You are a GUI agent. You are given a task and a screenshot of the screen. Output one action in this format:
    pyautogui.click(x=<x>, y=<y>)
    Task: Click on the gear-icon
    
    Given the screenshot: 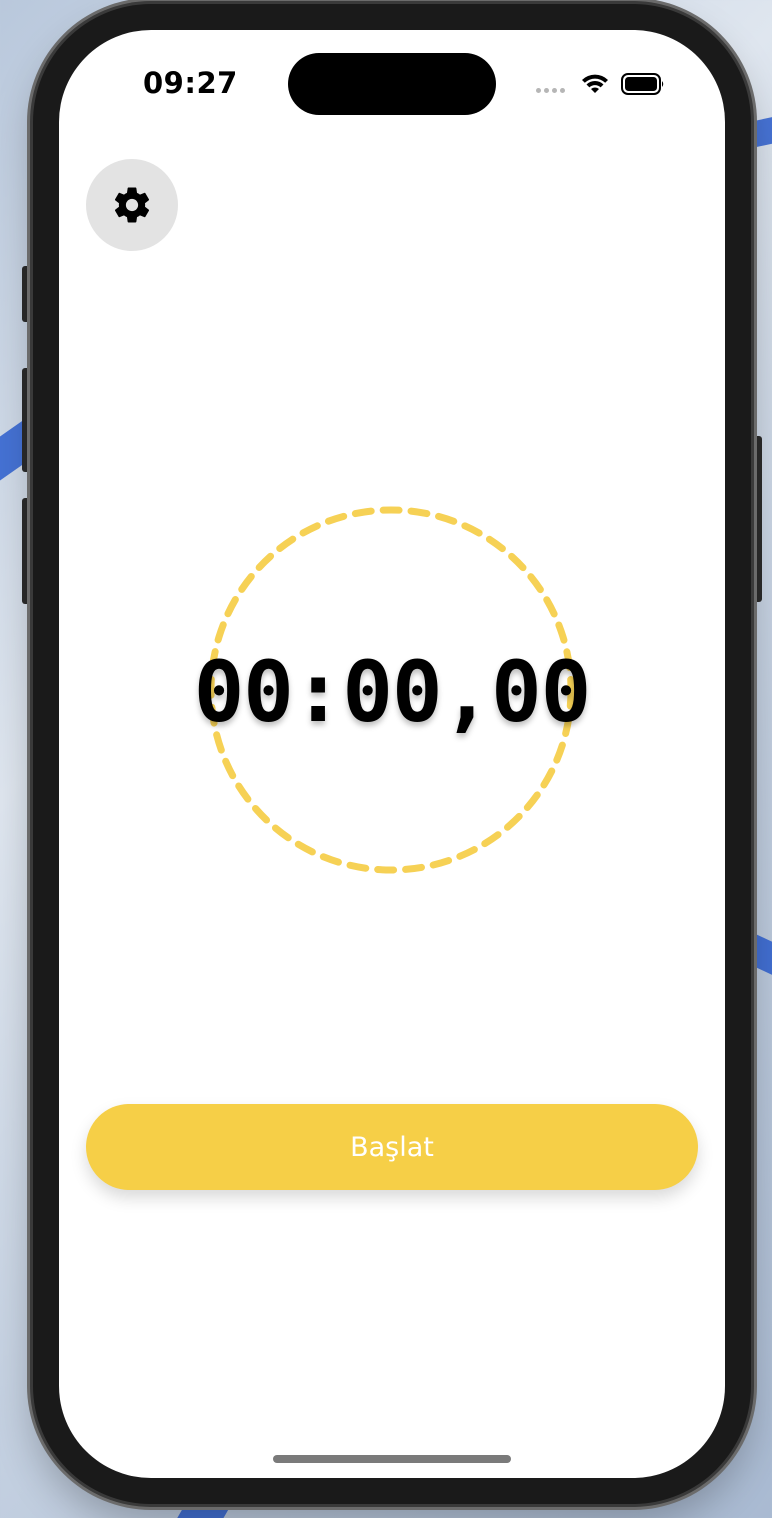 What is the action you would take?
    pyautogui.click(x=132, y=205)
    